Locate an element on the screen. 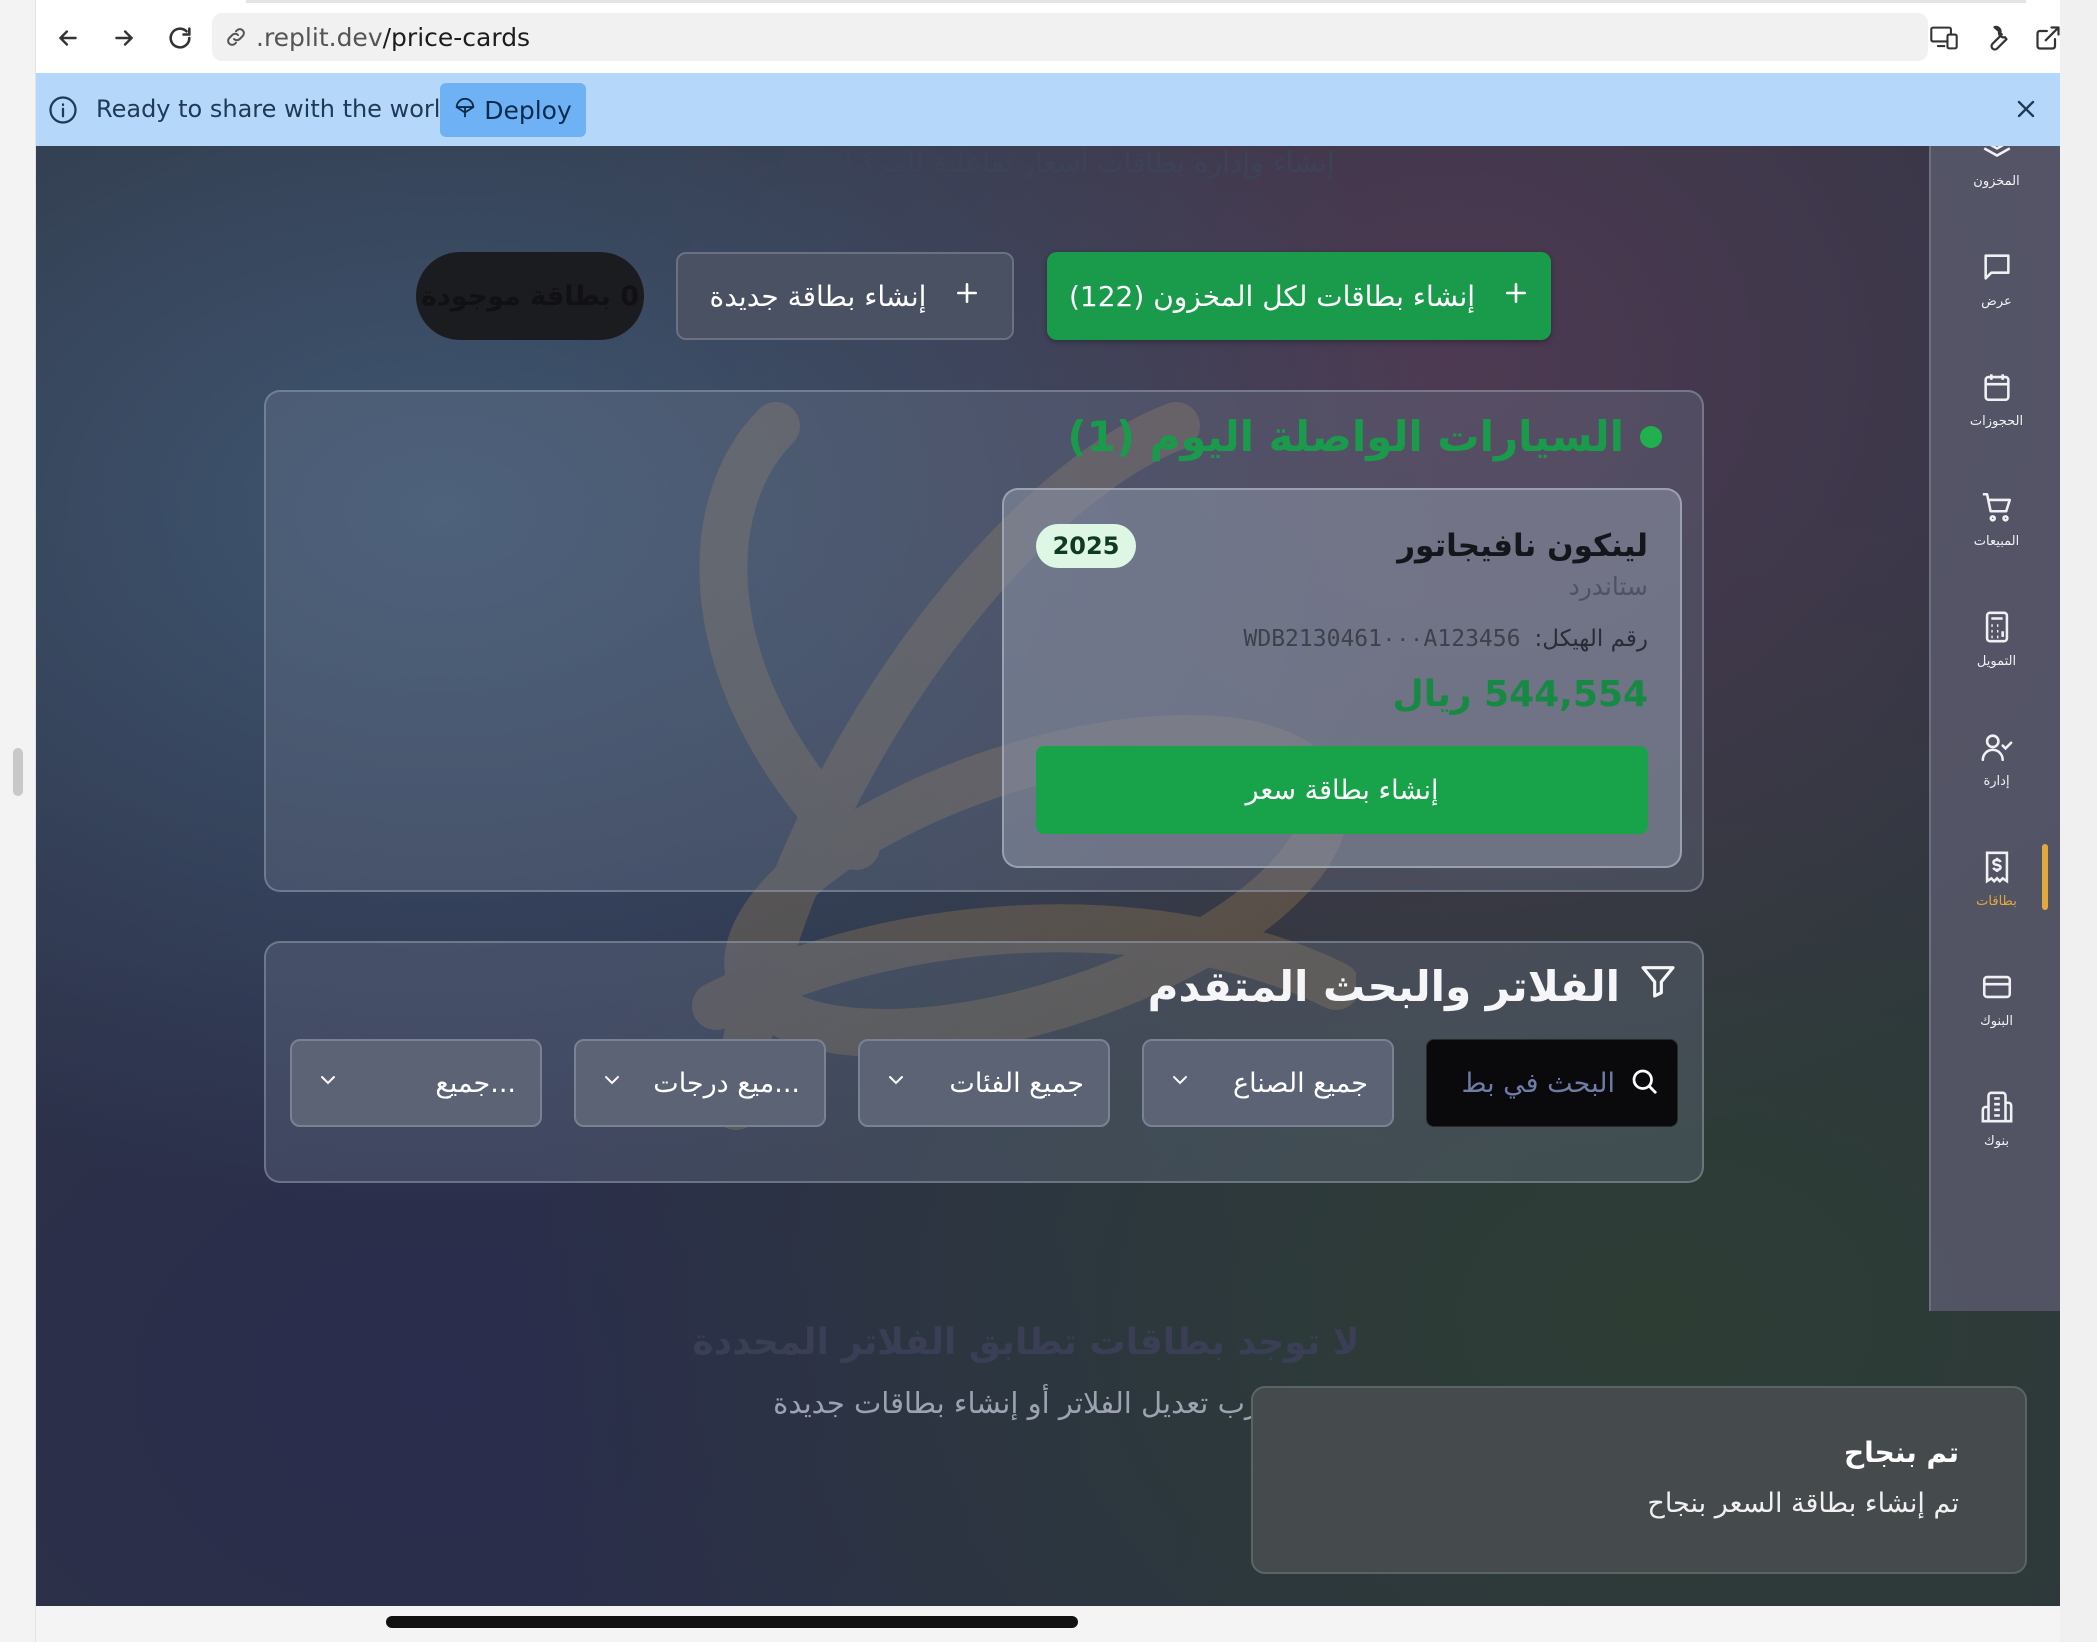 Image resolution: width=2097 pixels, height=1642 pixels. scroll-indicator is located at coordinates (732, 1622).